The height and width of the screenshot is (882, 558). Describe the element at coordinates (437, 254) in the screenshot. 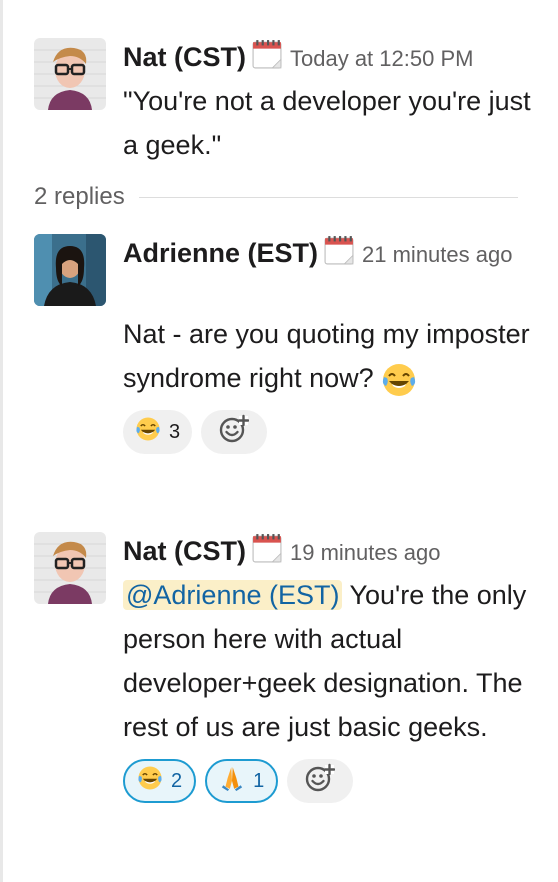

I see `timestamp: 21 minutes ago` at that location.